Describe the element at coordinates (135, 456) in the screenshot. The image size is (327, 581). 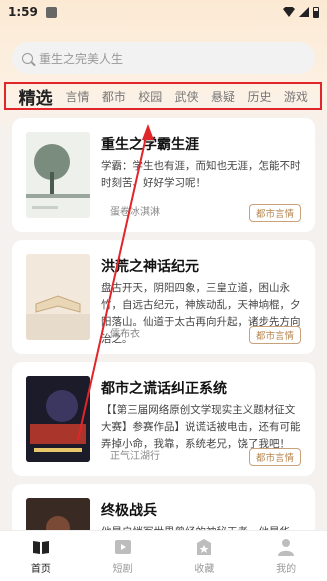
I see `book-author: 正气江湖行` at that location.